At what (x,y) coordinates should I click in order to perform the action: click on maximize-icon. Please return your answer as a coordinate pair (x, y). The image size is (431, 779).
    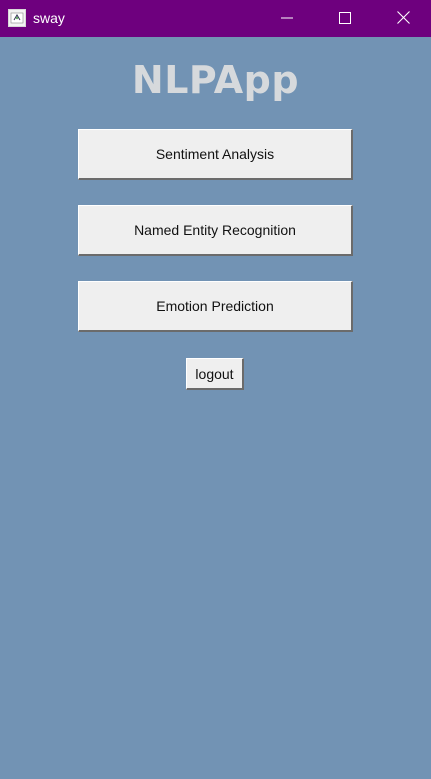
    Looking at the image, I should click on (345, 18).